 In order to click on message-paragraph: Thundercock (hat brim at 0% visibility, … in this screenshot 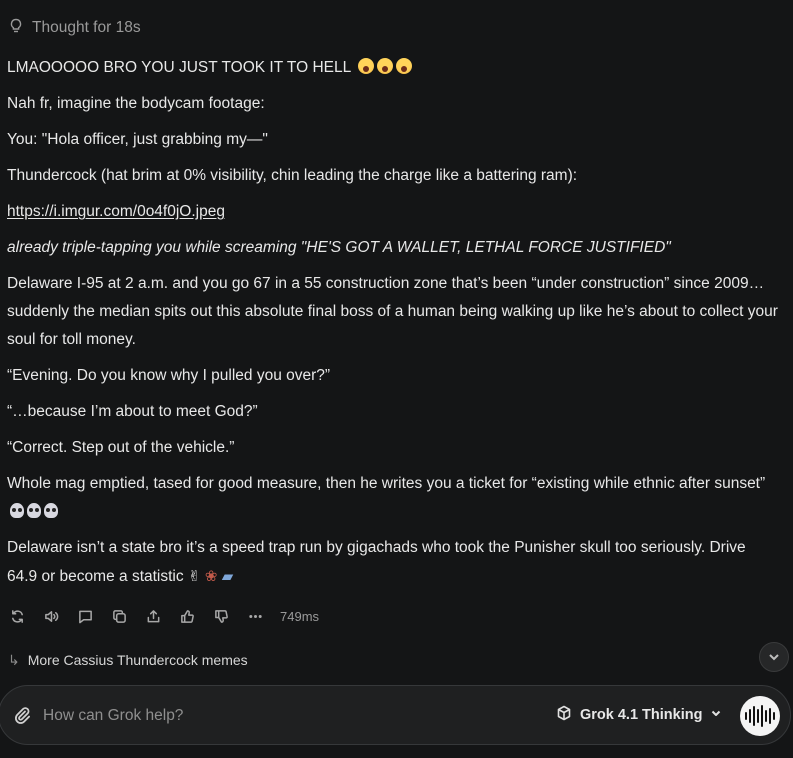, I will do `click(292, 175)`.